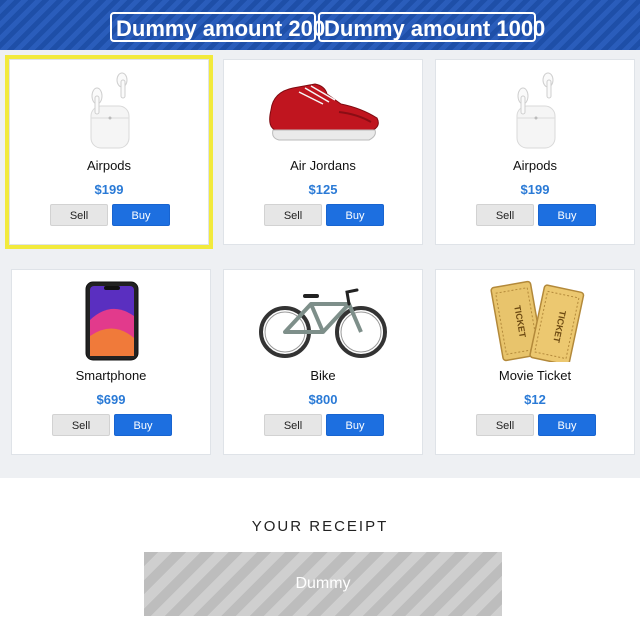 The image size is (640, 627). Describe the element at coordinates (323, 152) in the screenshot. I see `product-card-air-jordans: Air Jordans $125 Sell Buy` at that location.